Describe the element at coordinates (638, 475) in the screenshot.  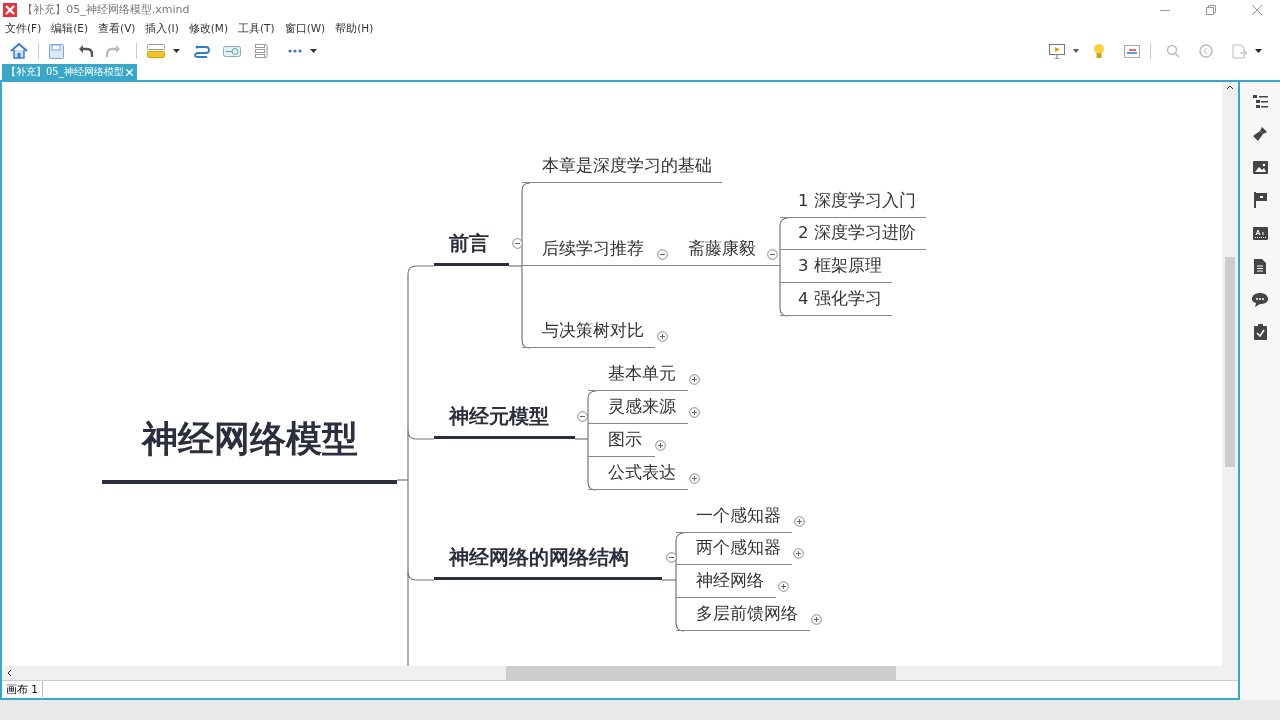
I see `subtopic: 公式表达` at that location.